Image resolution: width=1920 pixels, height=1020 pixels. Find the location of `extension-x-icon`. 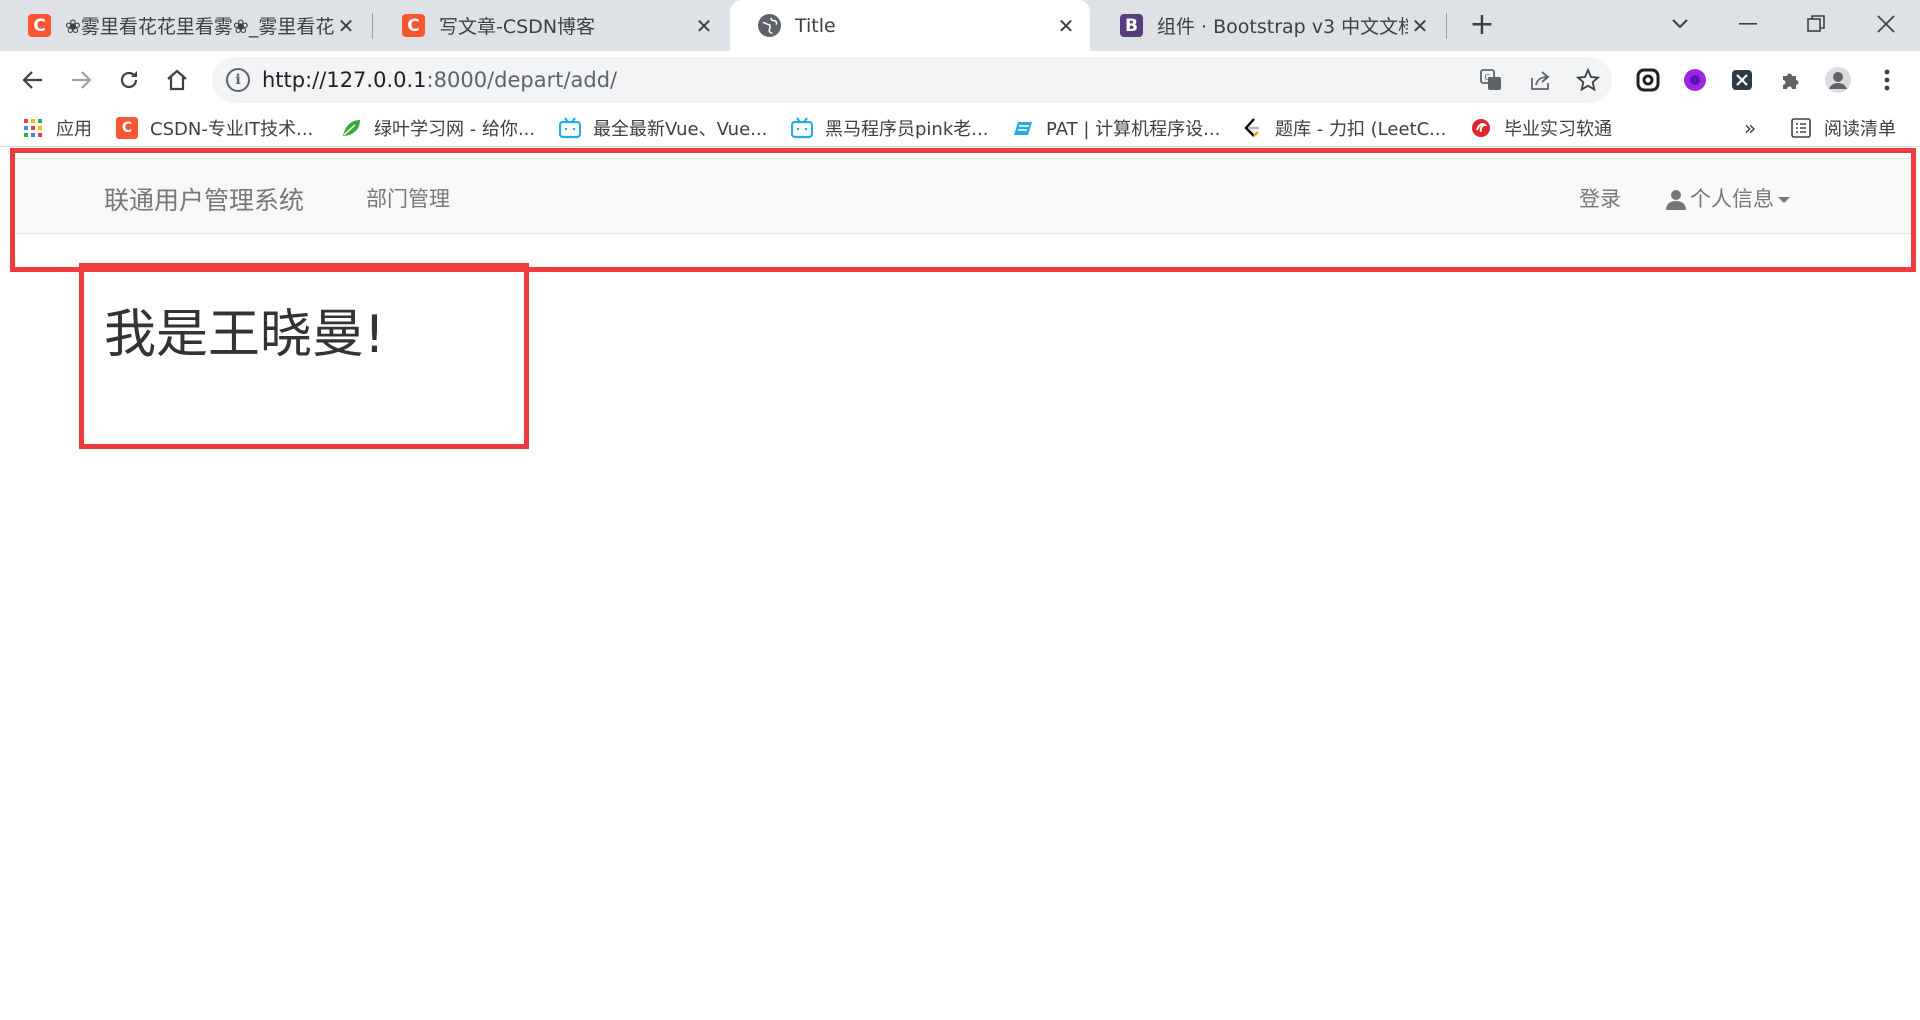

extension-x-icon is located at coordinates (1742, 80).